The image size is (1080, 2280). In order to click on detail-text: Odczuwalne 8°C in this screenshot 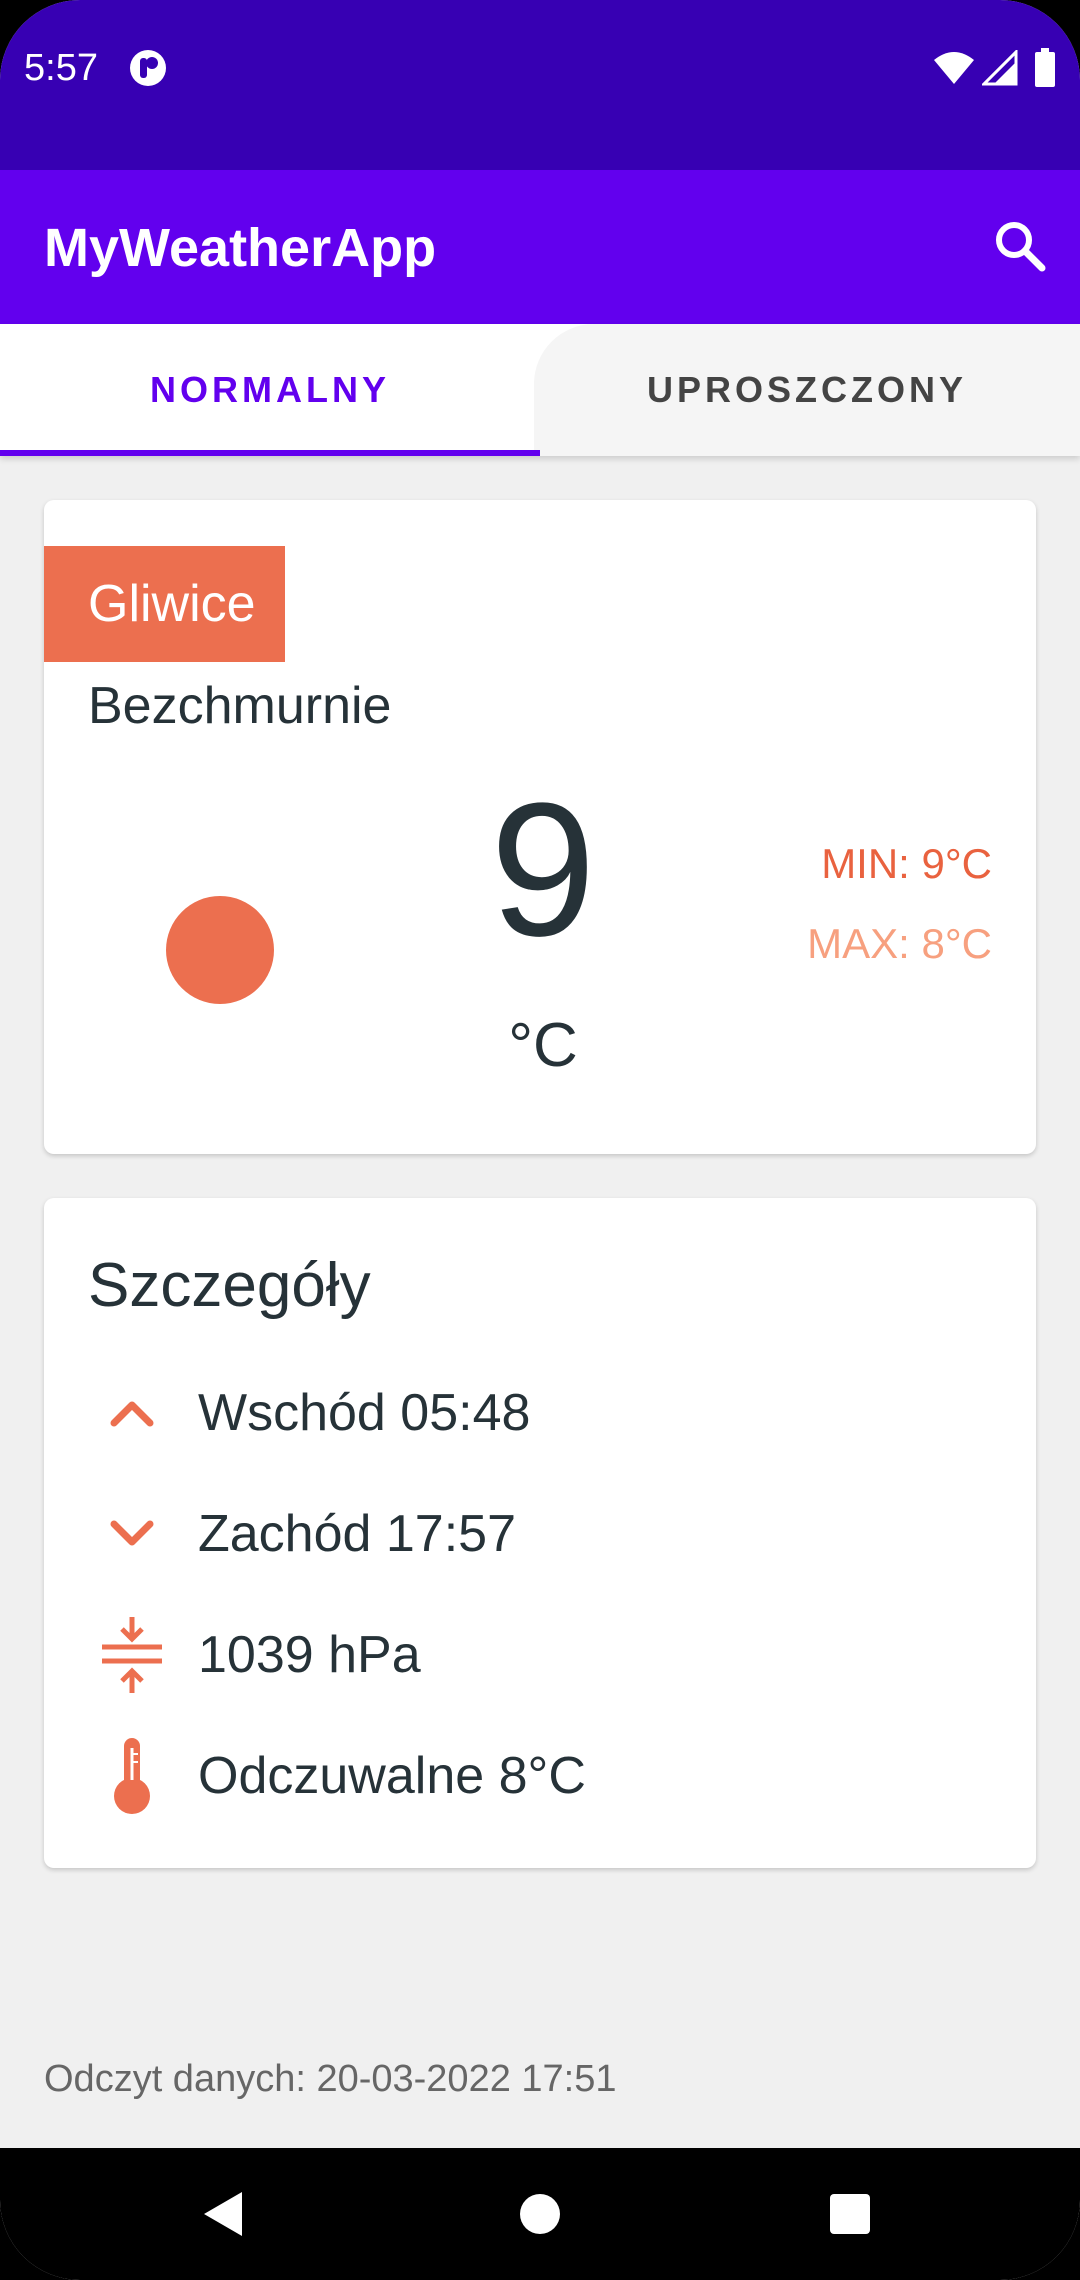, I will do `click(392, 1776)`.